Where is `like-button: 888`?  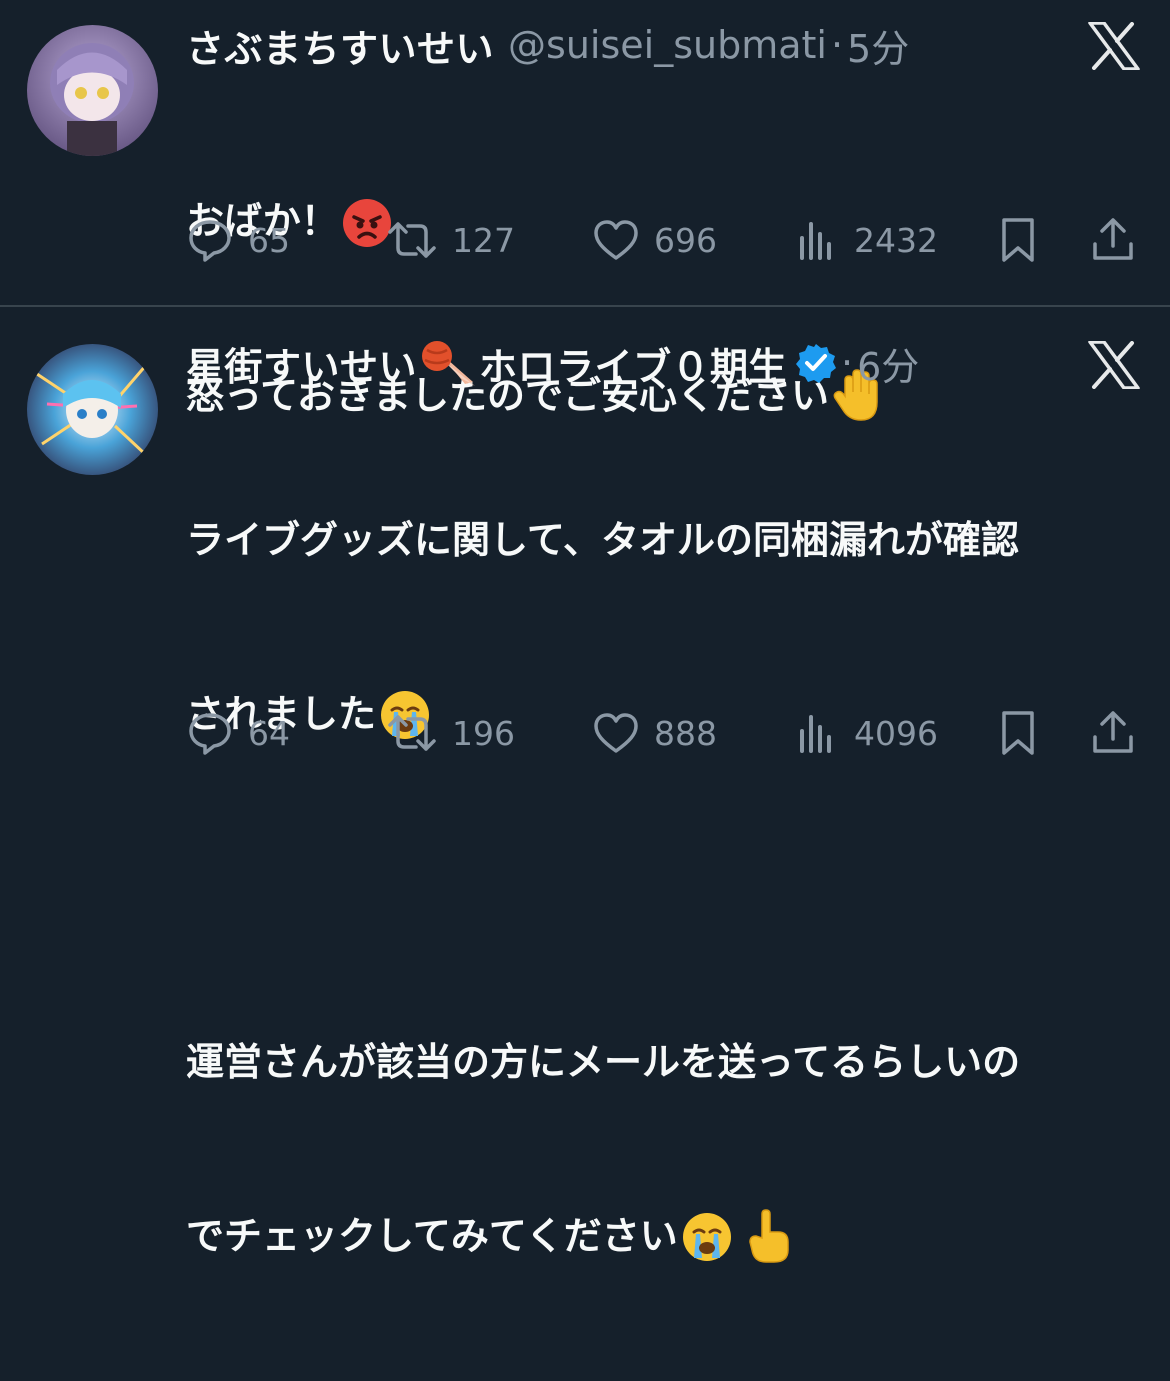 like-button: 888 is located at coordinates (654, 733).